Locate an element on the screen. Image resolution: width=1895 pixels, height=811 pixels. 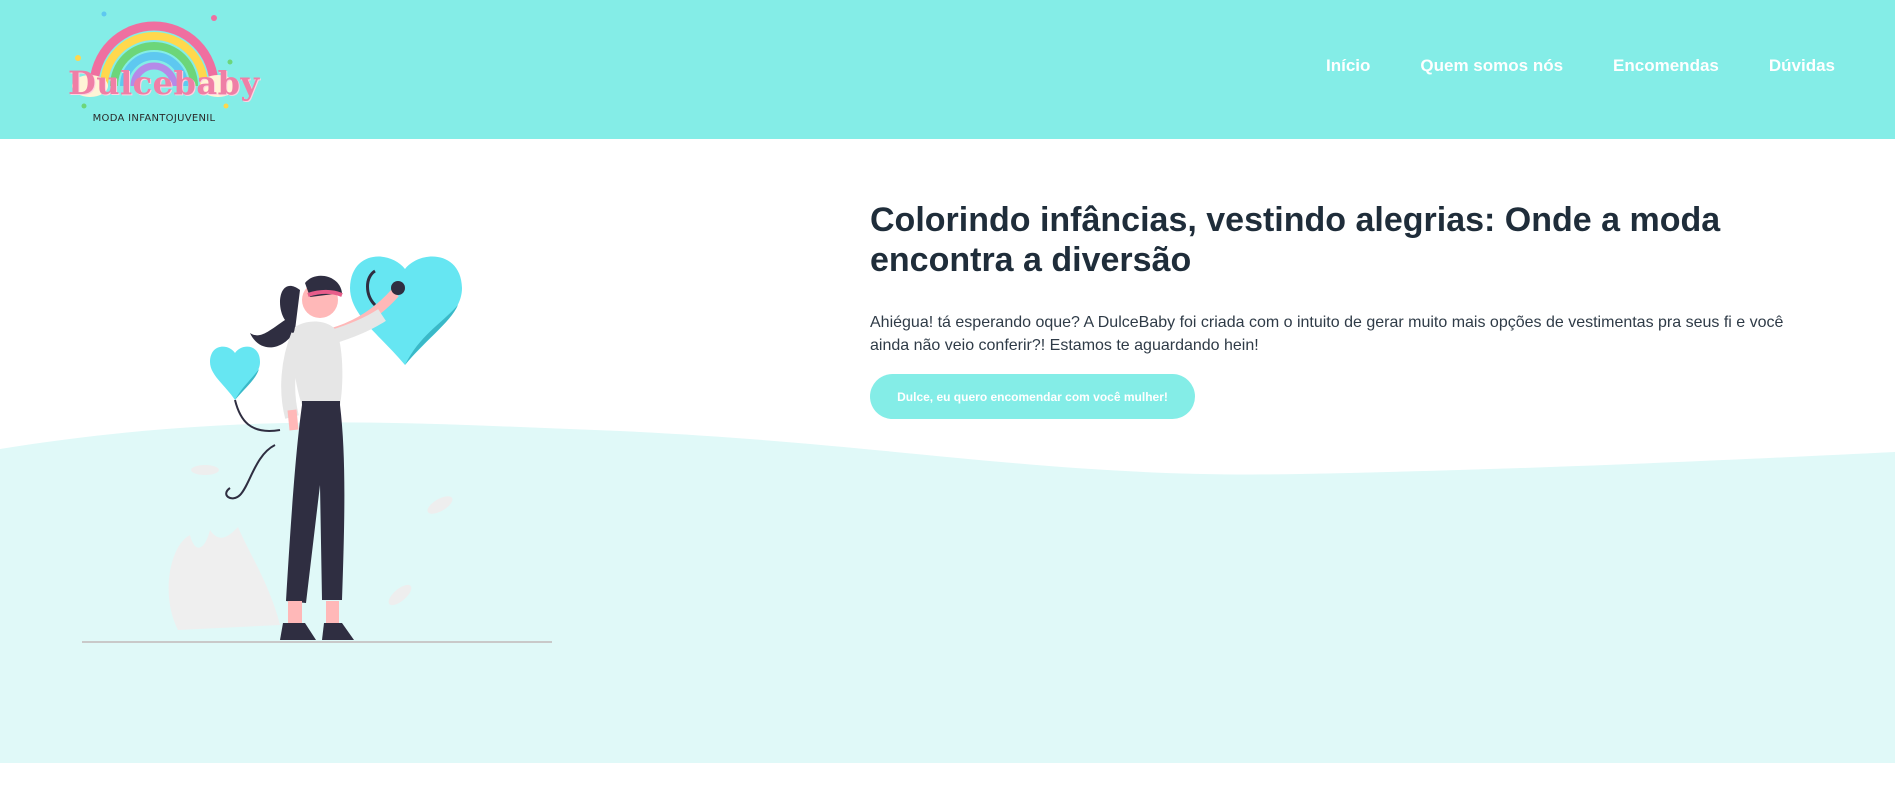
brand-logo: Dulcebaby MODA INFANTOJUVENIL is located at coordinates (162, 69).